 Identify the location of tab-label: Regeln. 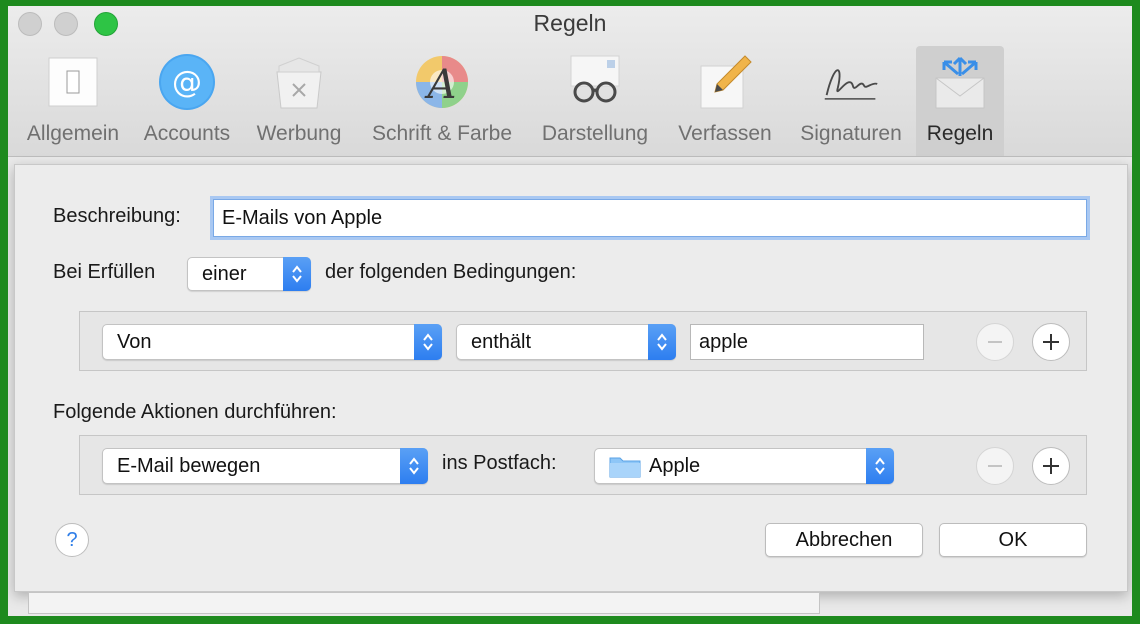
(960, 133).